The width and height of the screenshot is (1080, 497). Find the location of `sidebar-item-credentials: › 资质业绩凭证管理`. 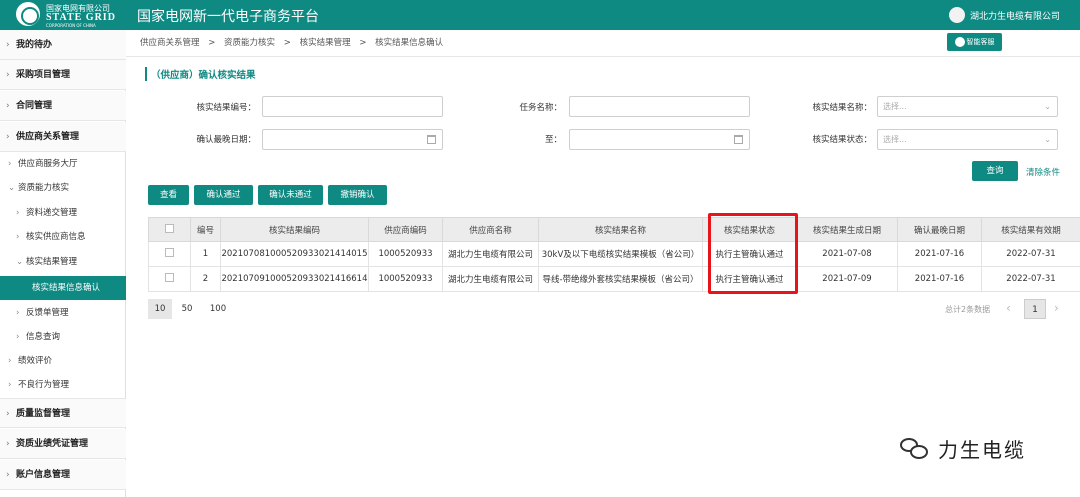

sidebar-item-credentials: › 资质业绩凭证管理 is located at coordinates (63, 444).